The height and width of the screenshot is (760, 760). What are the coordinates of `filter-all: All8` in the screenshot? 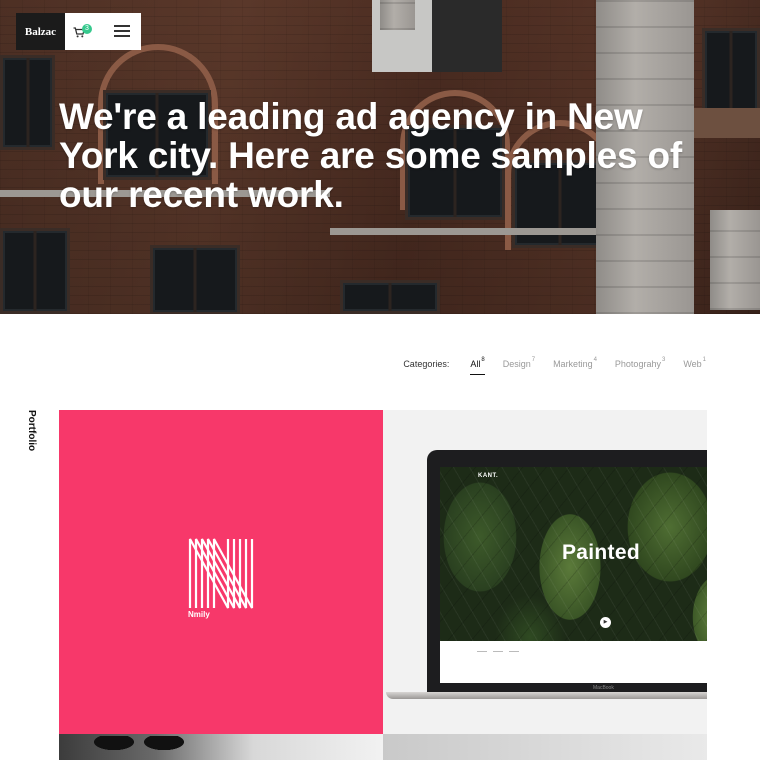 It's located at (477, 365).